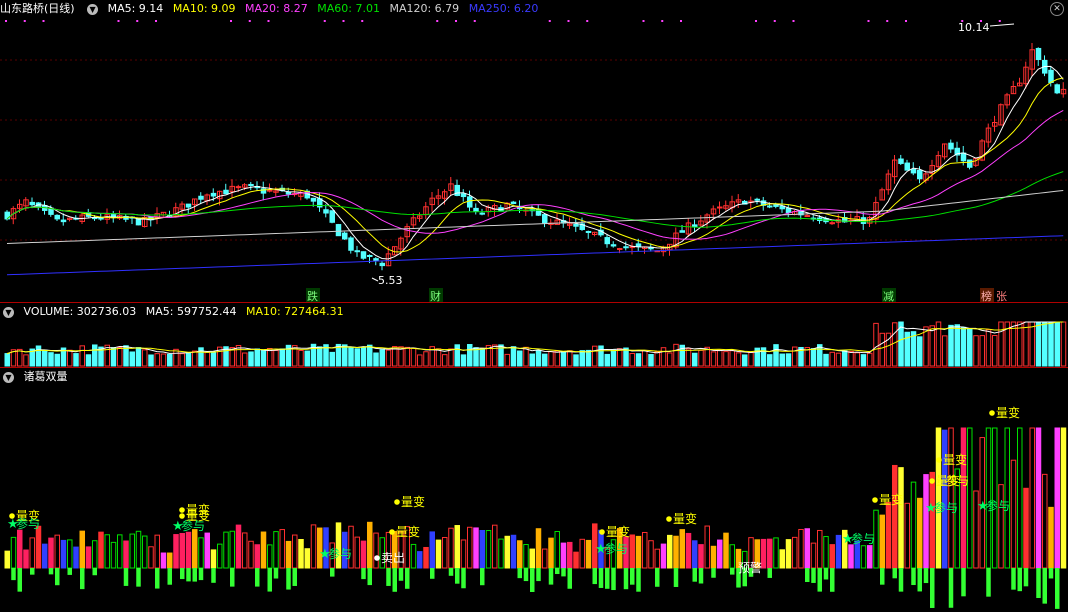 Image resolution: width=1068 pixels, height=612 pixels. I want to click on signal-label-16: 参与, so click(957, 480).